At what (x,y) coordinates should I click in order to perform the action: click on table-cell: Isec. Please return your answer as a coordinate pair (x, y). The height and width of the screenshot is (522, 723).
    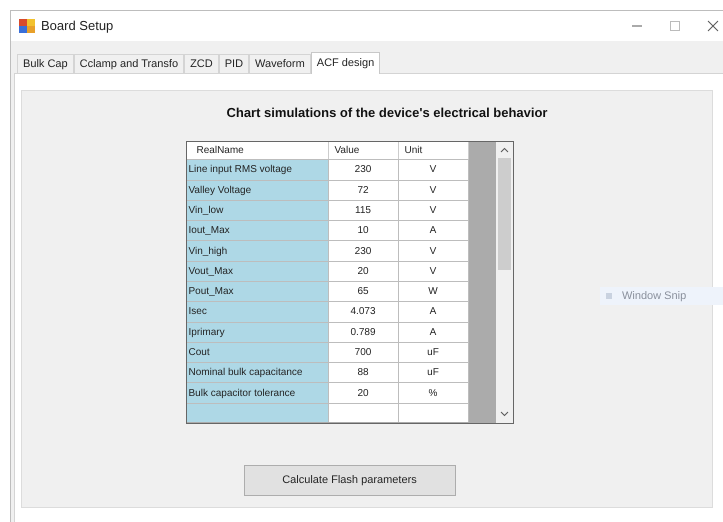
    Looking at the image, I should click on (257, 312).